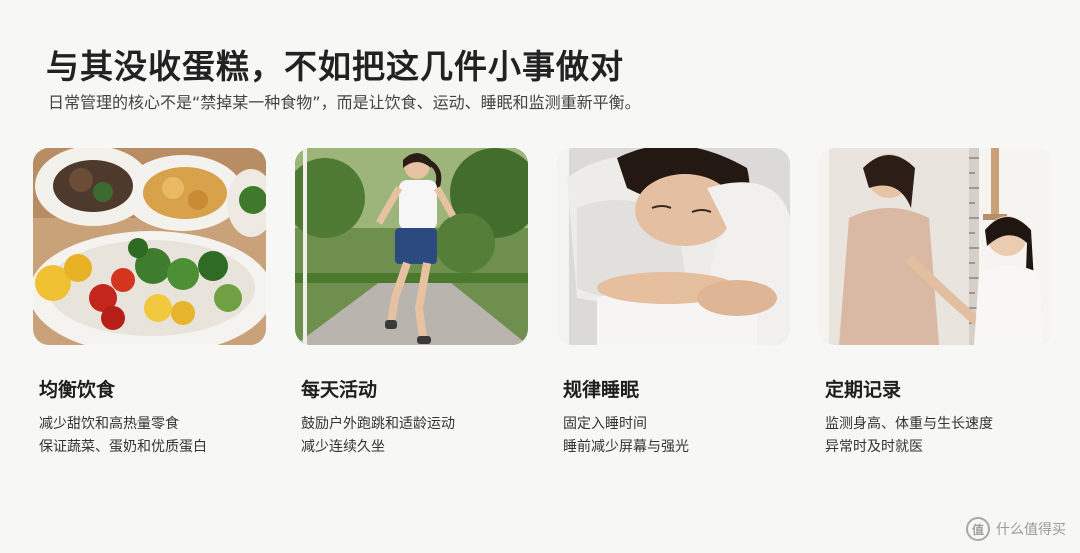 This screenshot has width=1080, height=553. Describe the element at coordinates (378, 424) in the screenshot. I see `card-line: 鼓励户外跑跳和适龄运动` at that location.